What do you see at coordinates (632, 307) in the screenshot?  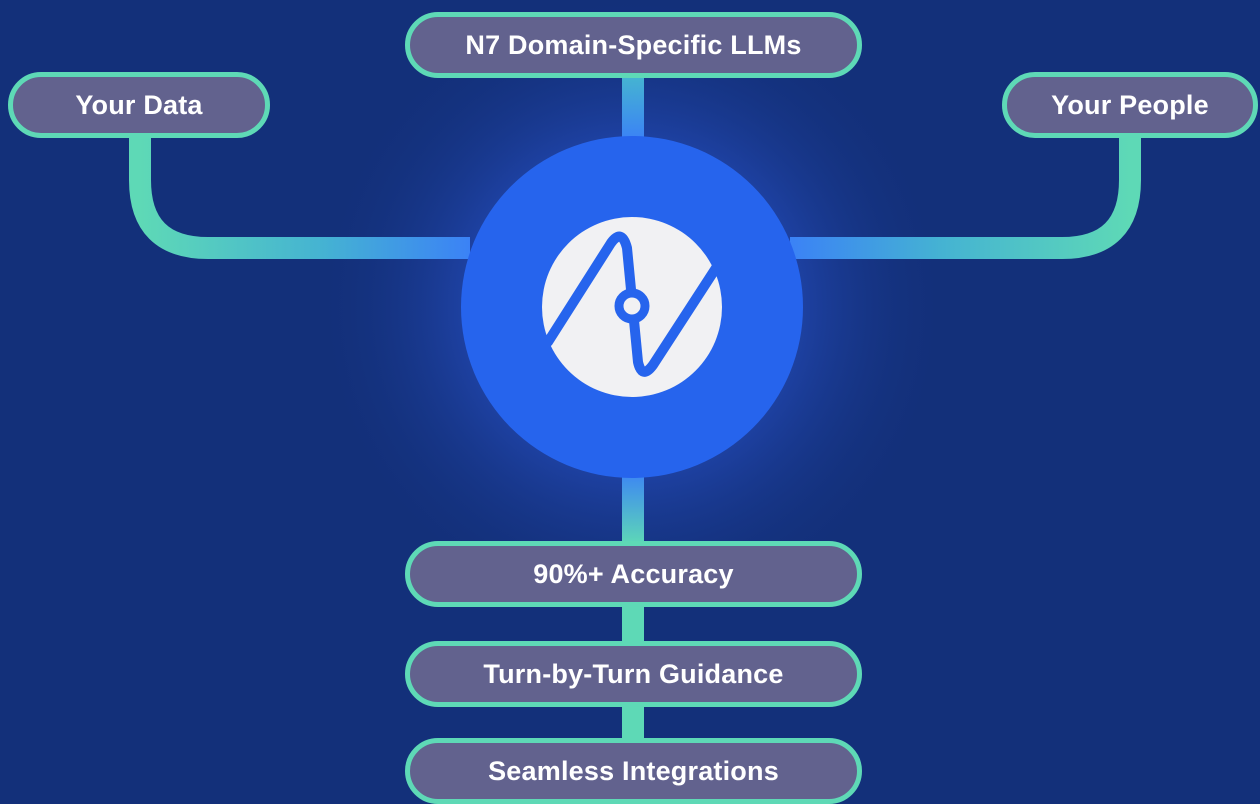 I see `n7-logo-icon` at bounding box center [632, 307].